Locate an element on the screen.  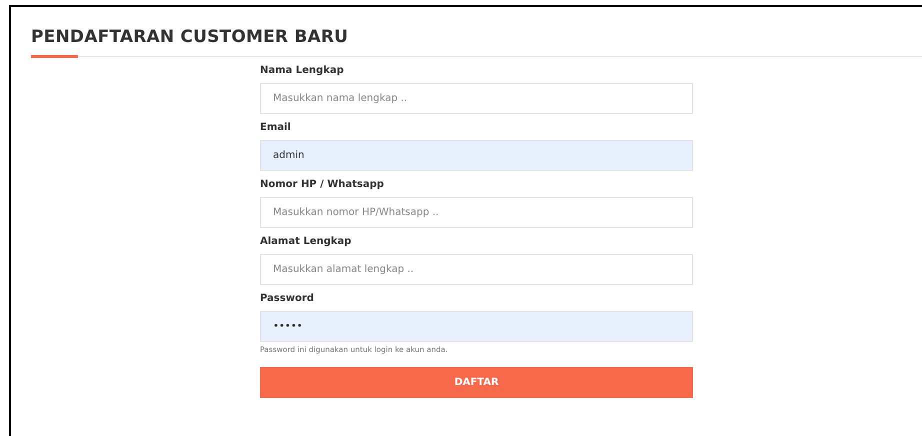
input-field: Masukkan nama lengkap .. is located at coordinates (476, 98).